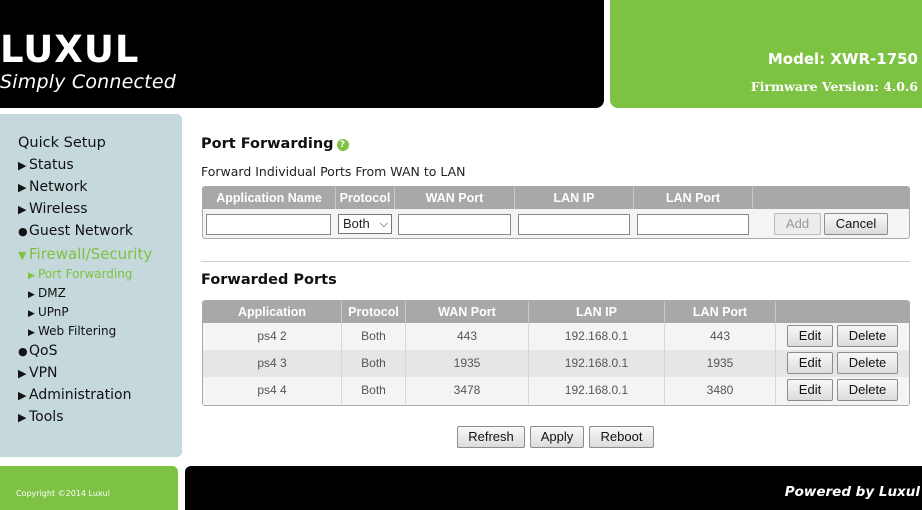  I want to click on sidebar-item-label: Status, so click(51, 165).